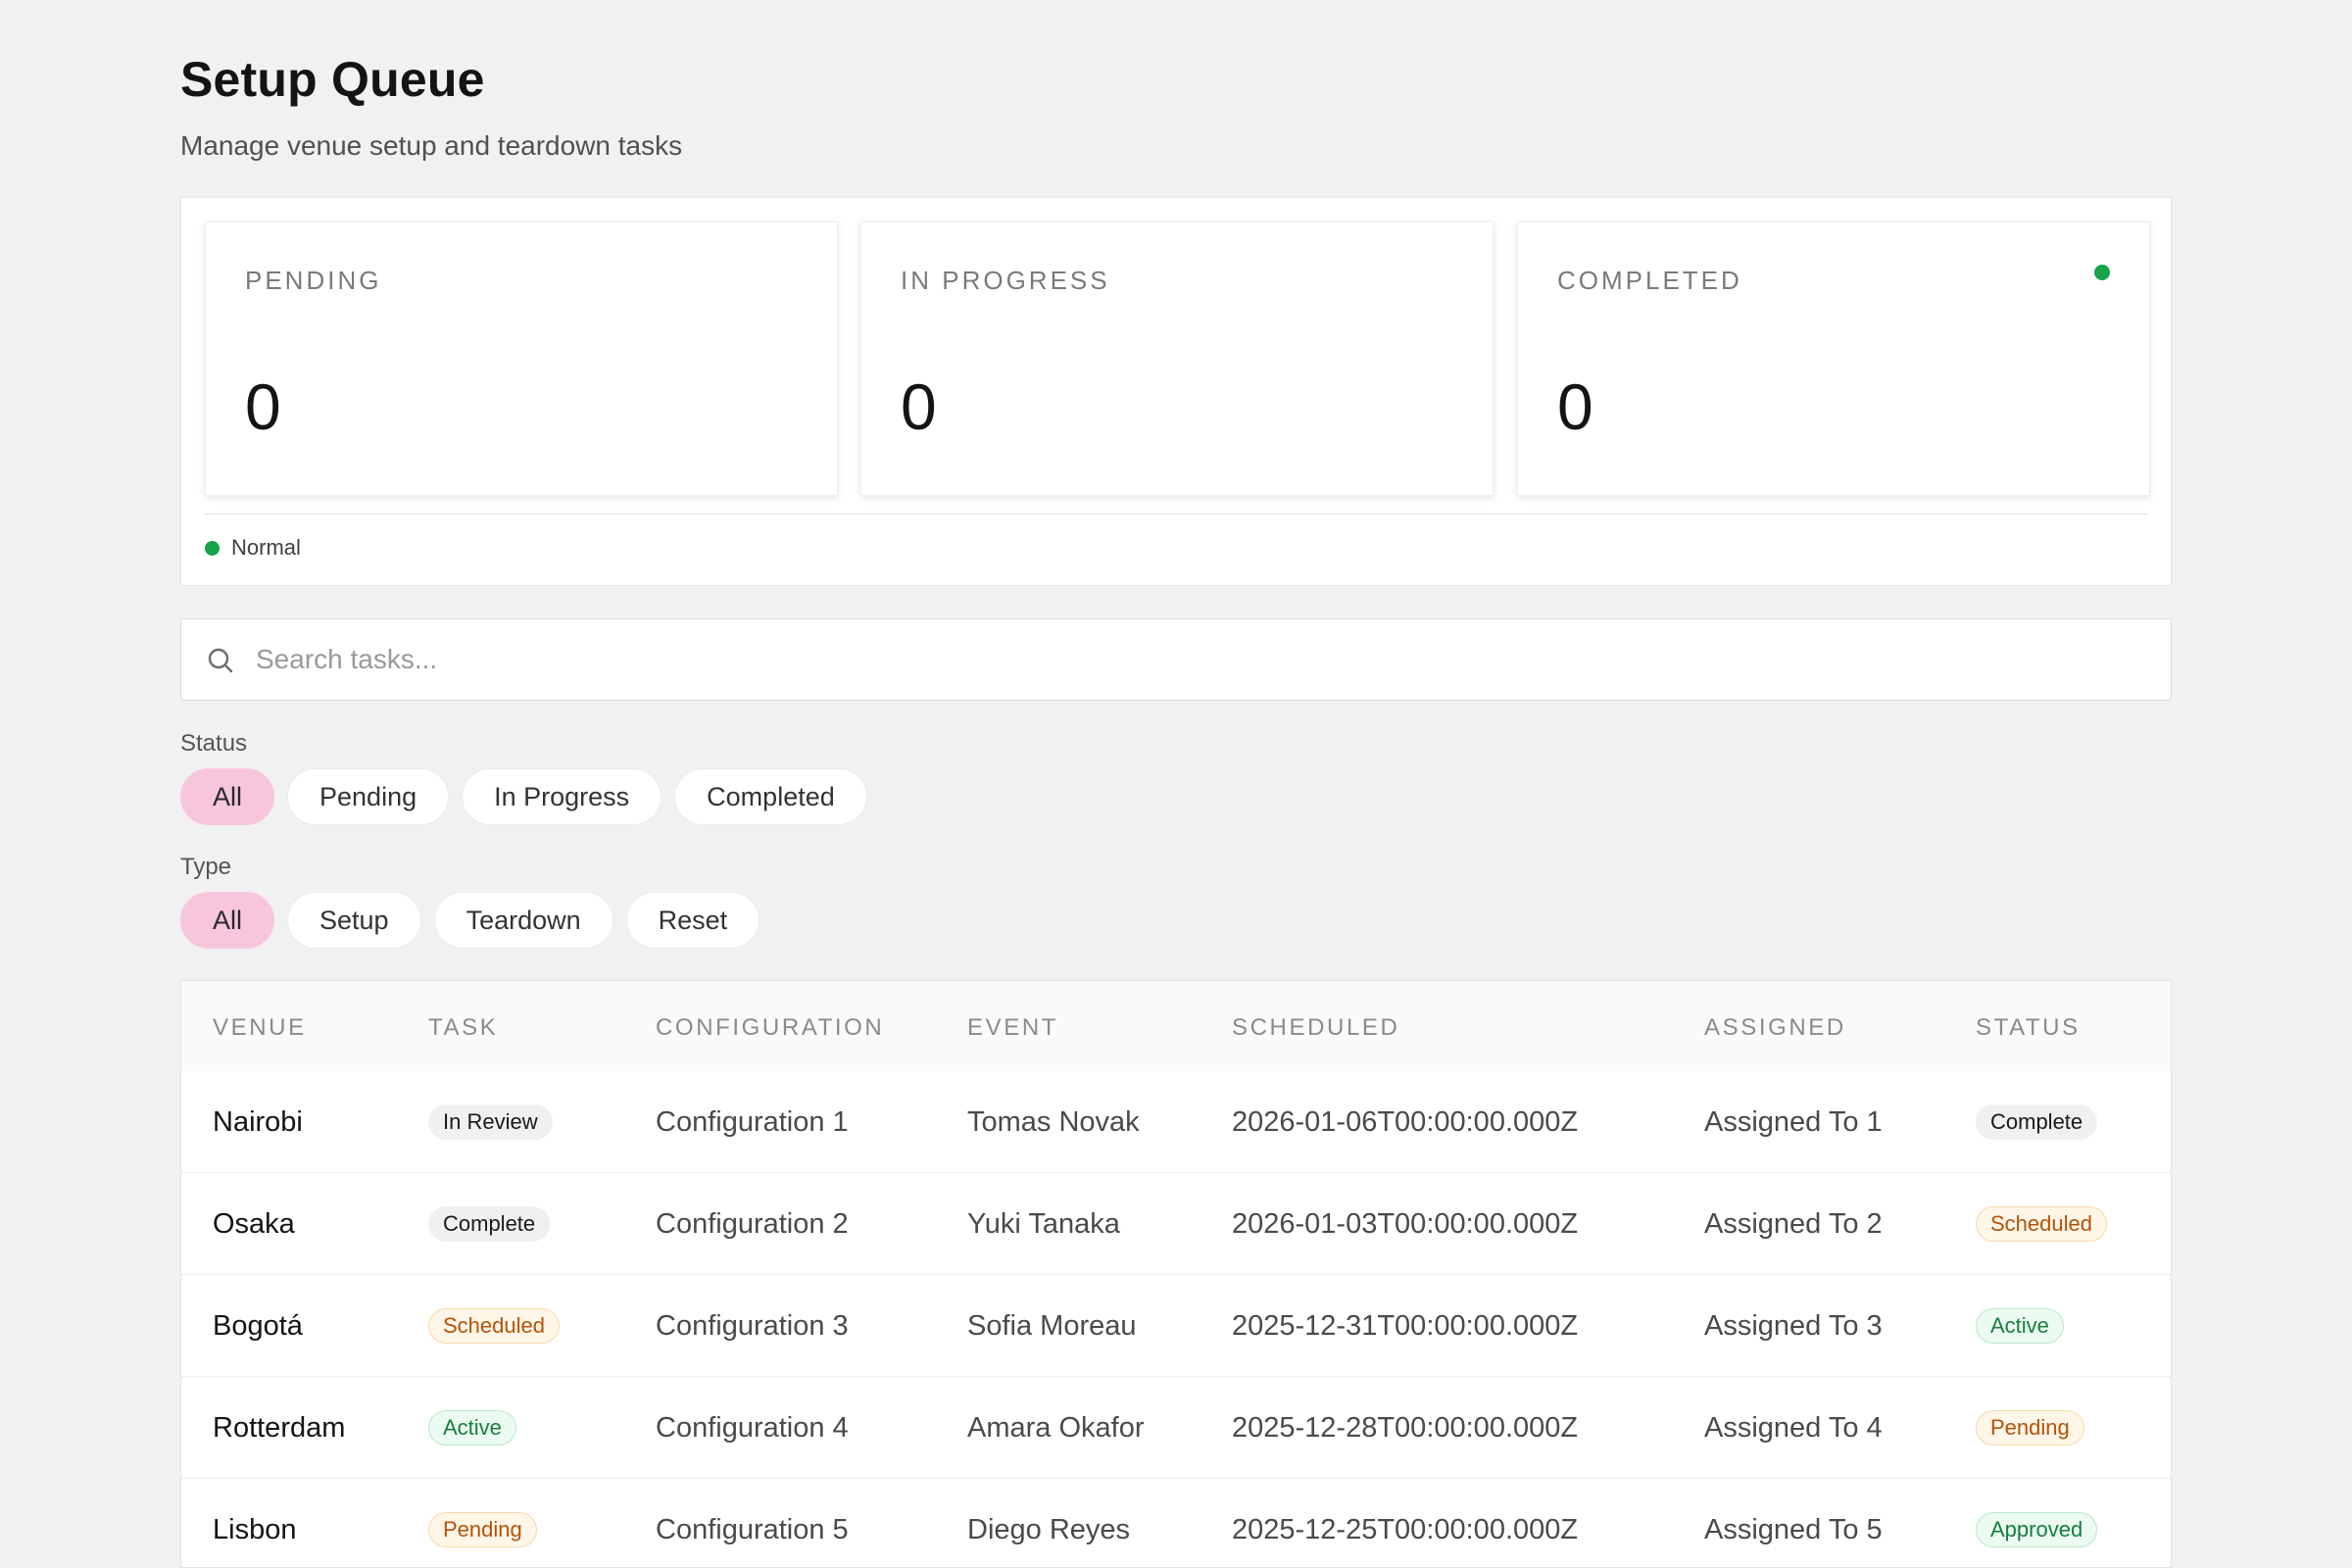 This screenshot has height=1568, width=2352. What do you see at coordinates (463, 1028) in the screenshot?
I see `column-header-task: TASK` at bounding box center [463, 1028].